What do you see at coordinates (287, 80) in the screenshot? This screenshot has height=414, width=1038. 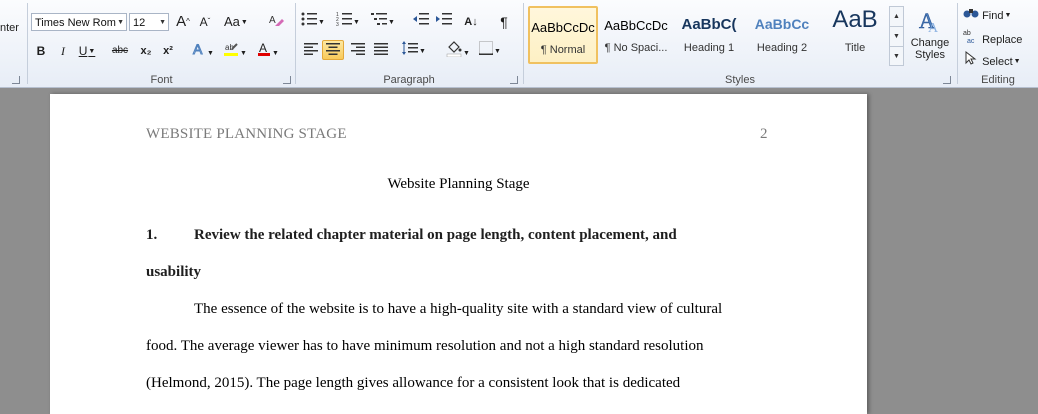 I see `font-dialog-launcher` at bounding box center [287, 80].